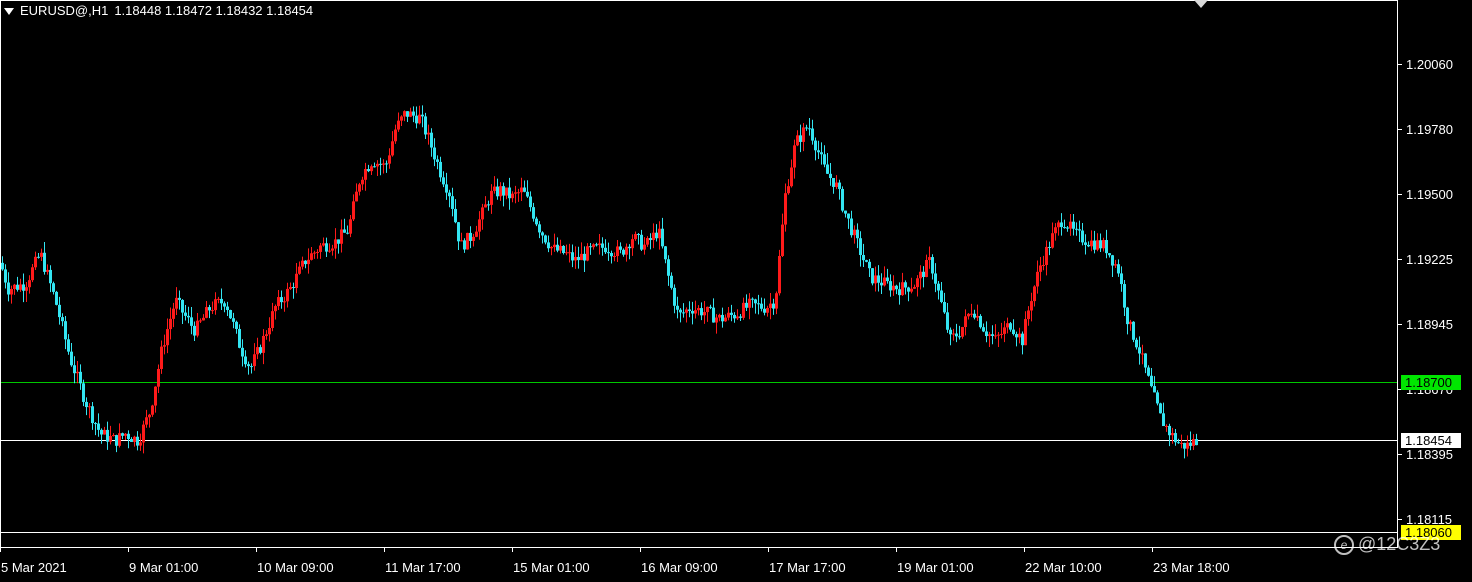 This screenshot has height=582, width=1472. What do you see at coordinates (295, 567) in the screenshot?
I see `time-tick-label: 10 Mar 09:00` at bounding box center [295, 567].